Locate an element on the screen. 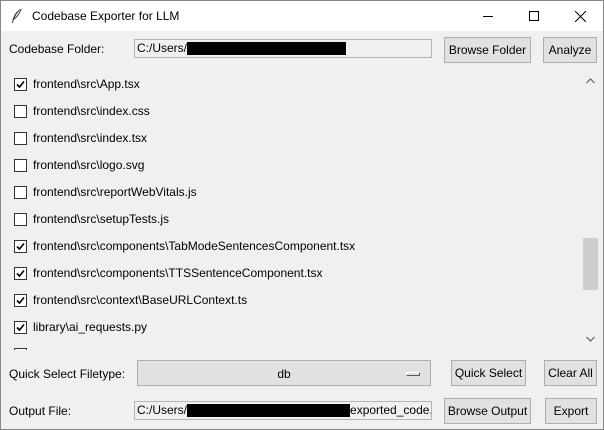 The width and height of the screenshot is (604, 430). file-list-item: frontend\src\index.tsx is located at coordinates (80, 138).